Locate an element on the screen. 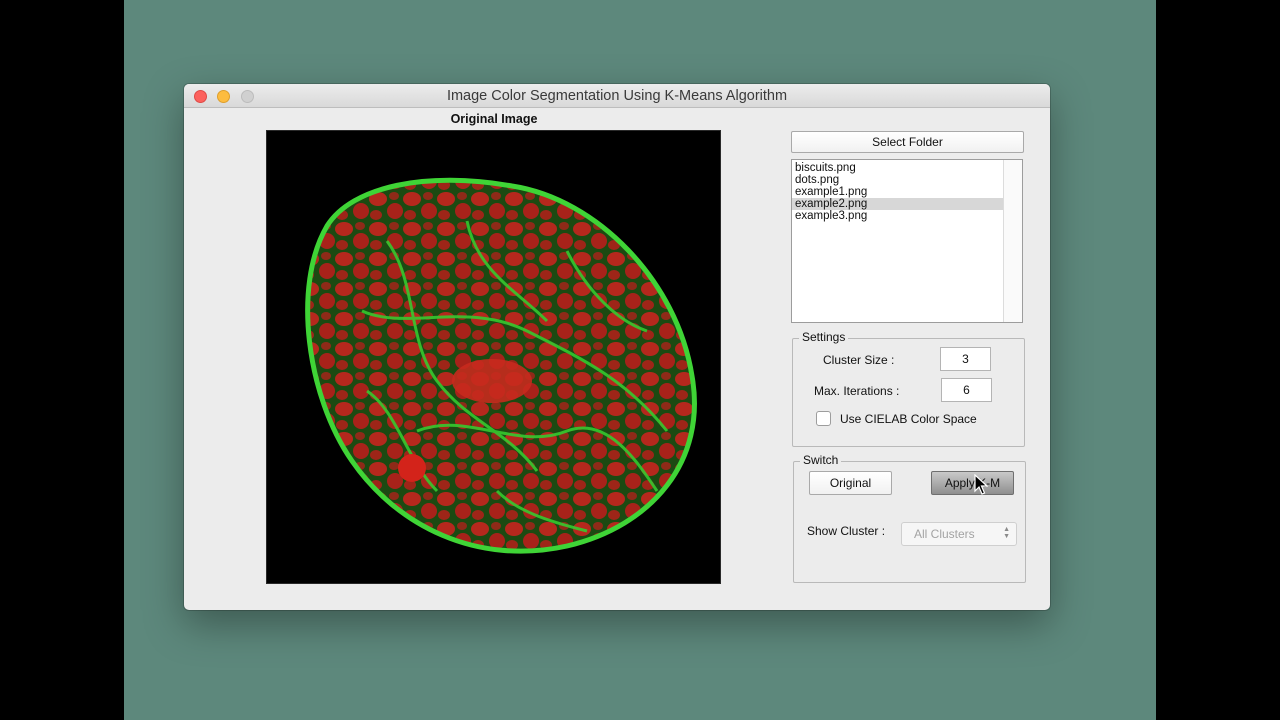  up-down-arrows-icon: ▲ ▼ is located at coordinates (1006, 533).